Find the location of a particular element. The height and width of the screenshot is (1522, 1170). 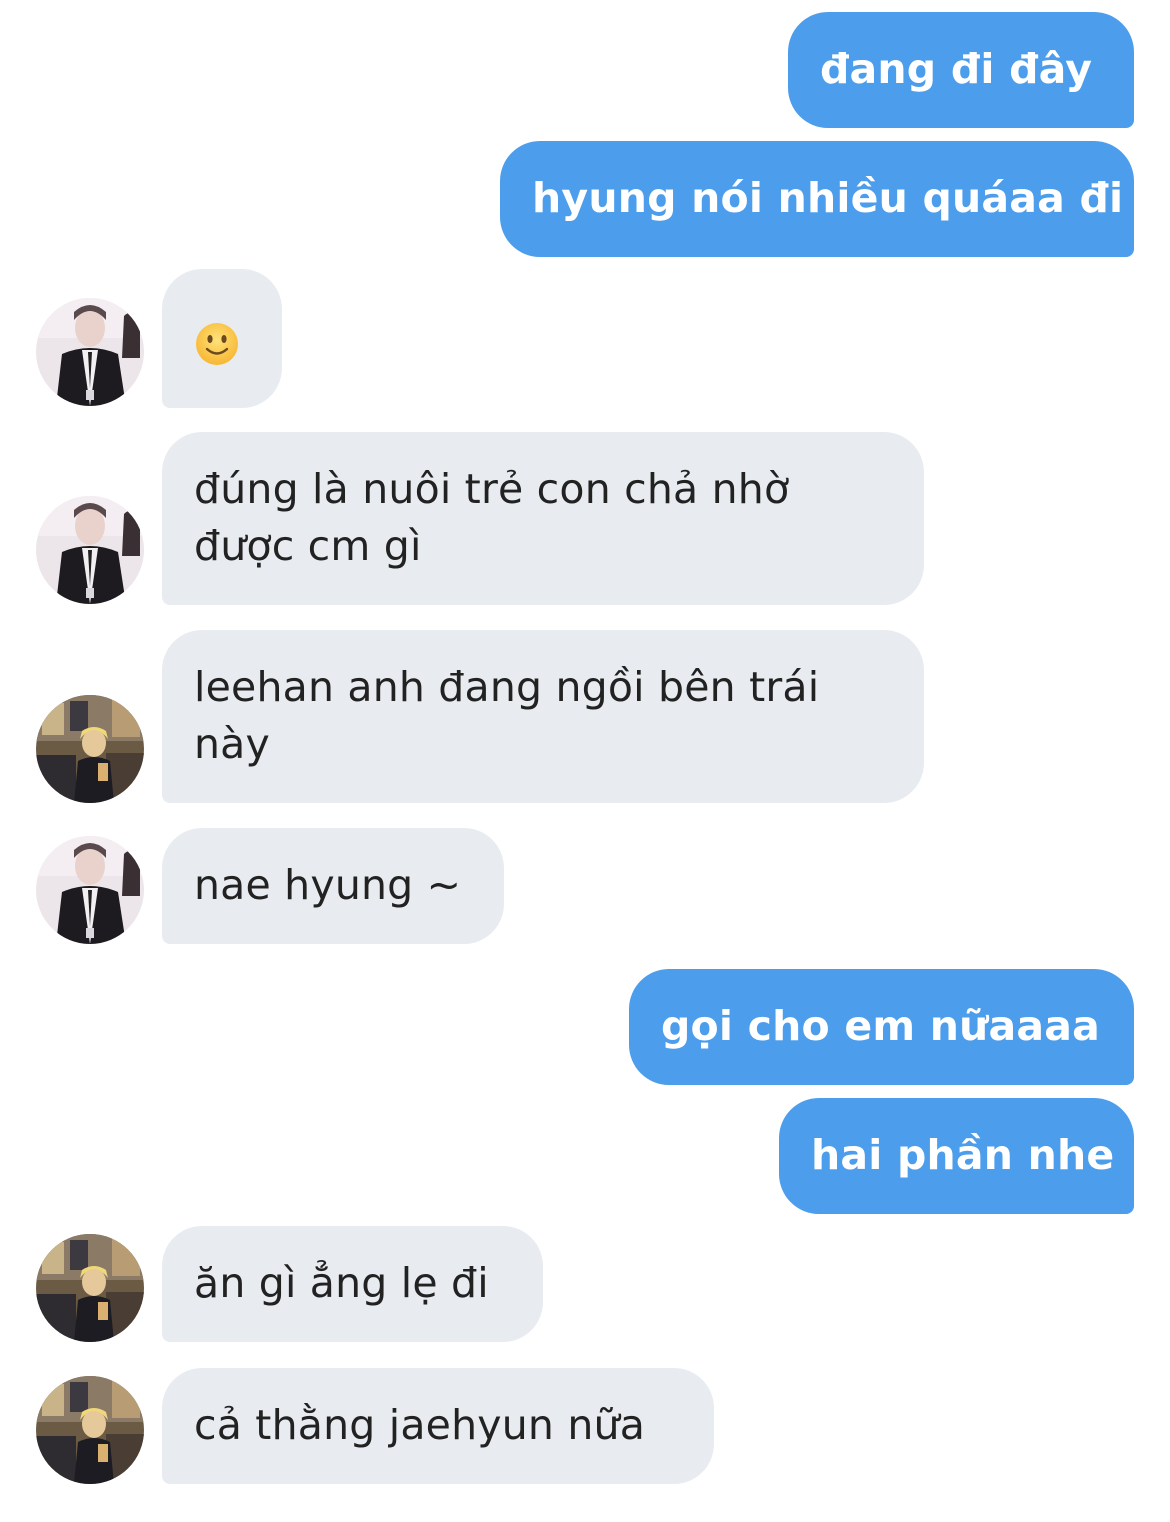

message-text: gọi cho em nữaaaa is located at coordinates (881, 1026).